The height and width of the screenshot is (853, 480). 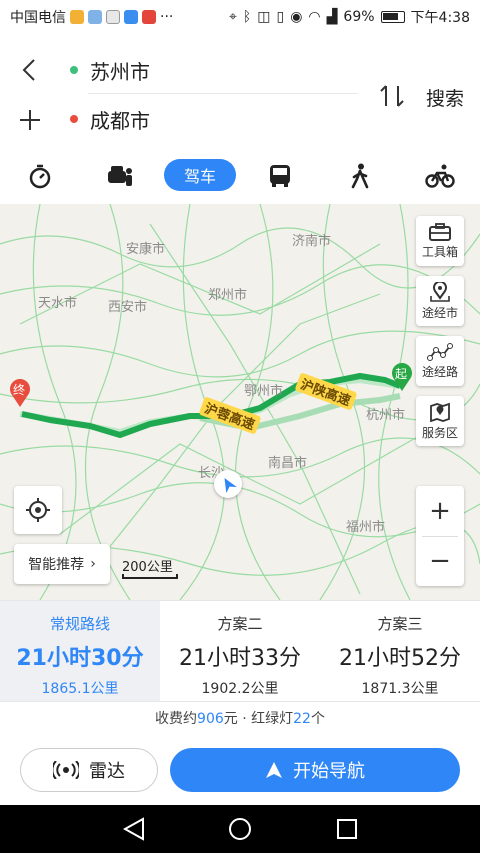 I want to click on current-location-icon, so click(x=228, y=484).